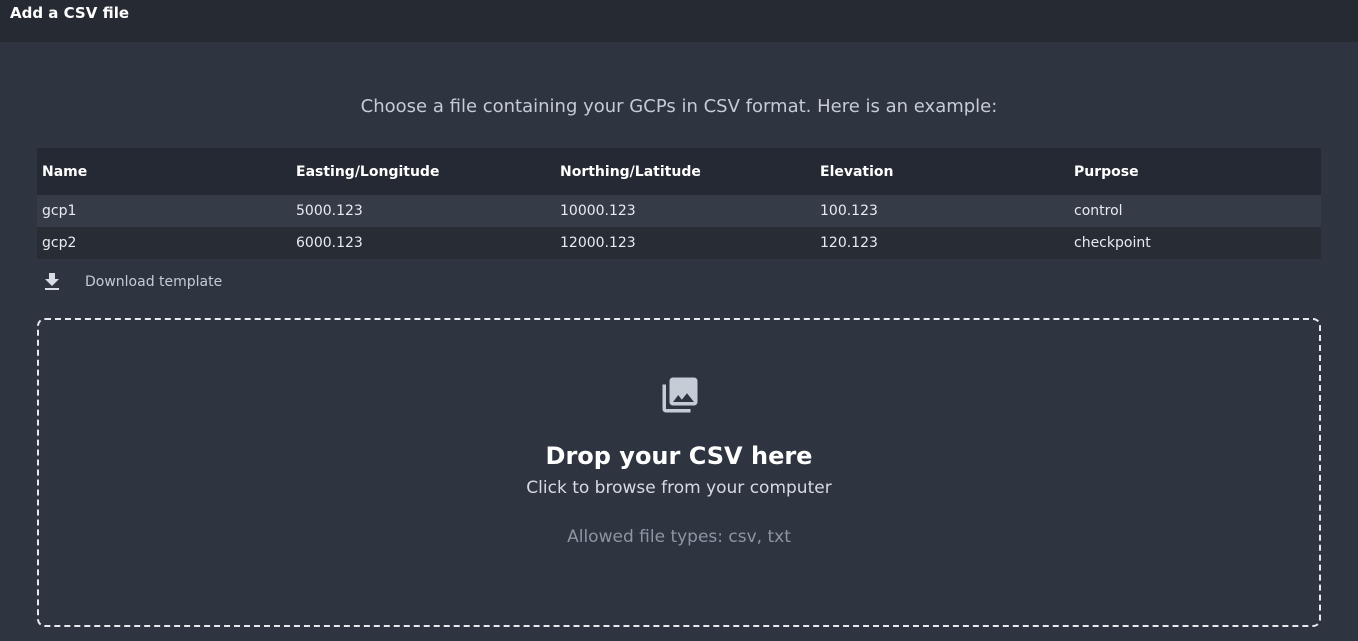  I want to click on download-template-label: Download template, so click(154, 282).